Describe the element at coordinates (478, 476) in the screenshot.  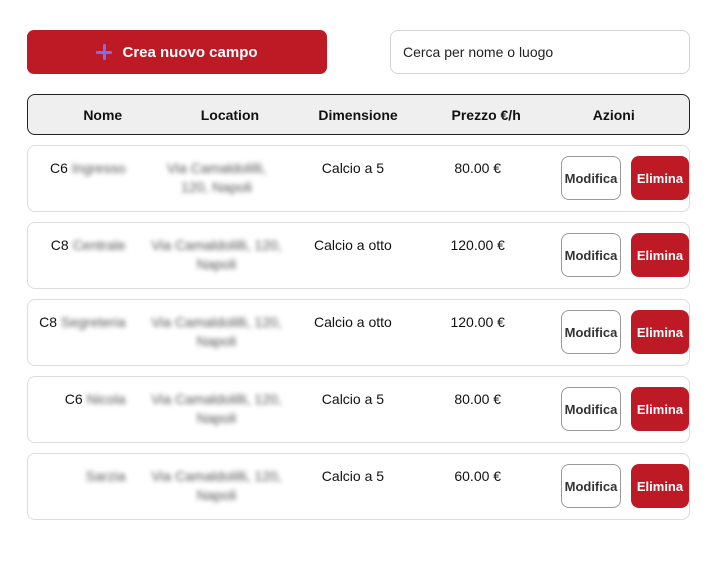
I see `field-price: 60.00 €` at that location.